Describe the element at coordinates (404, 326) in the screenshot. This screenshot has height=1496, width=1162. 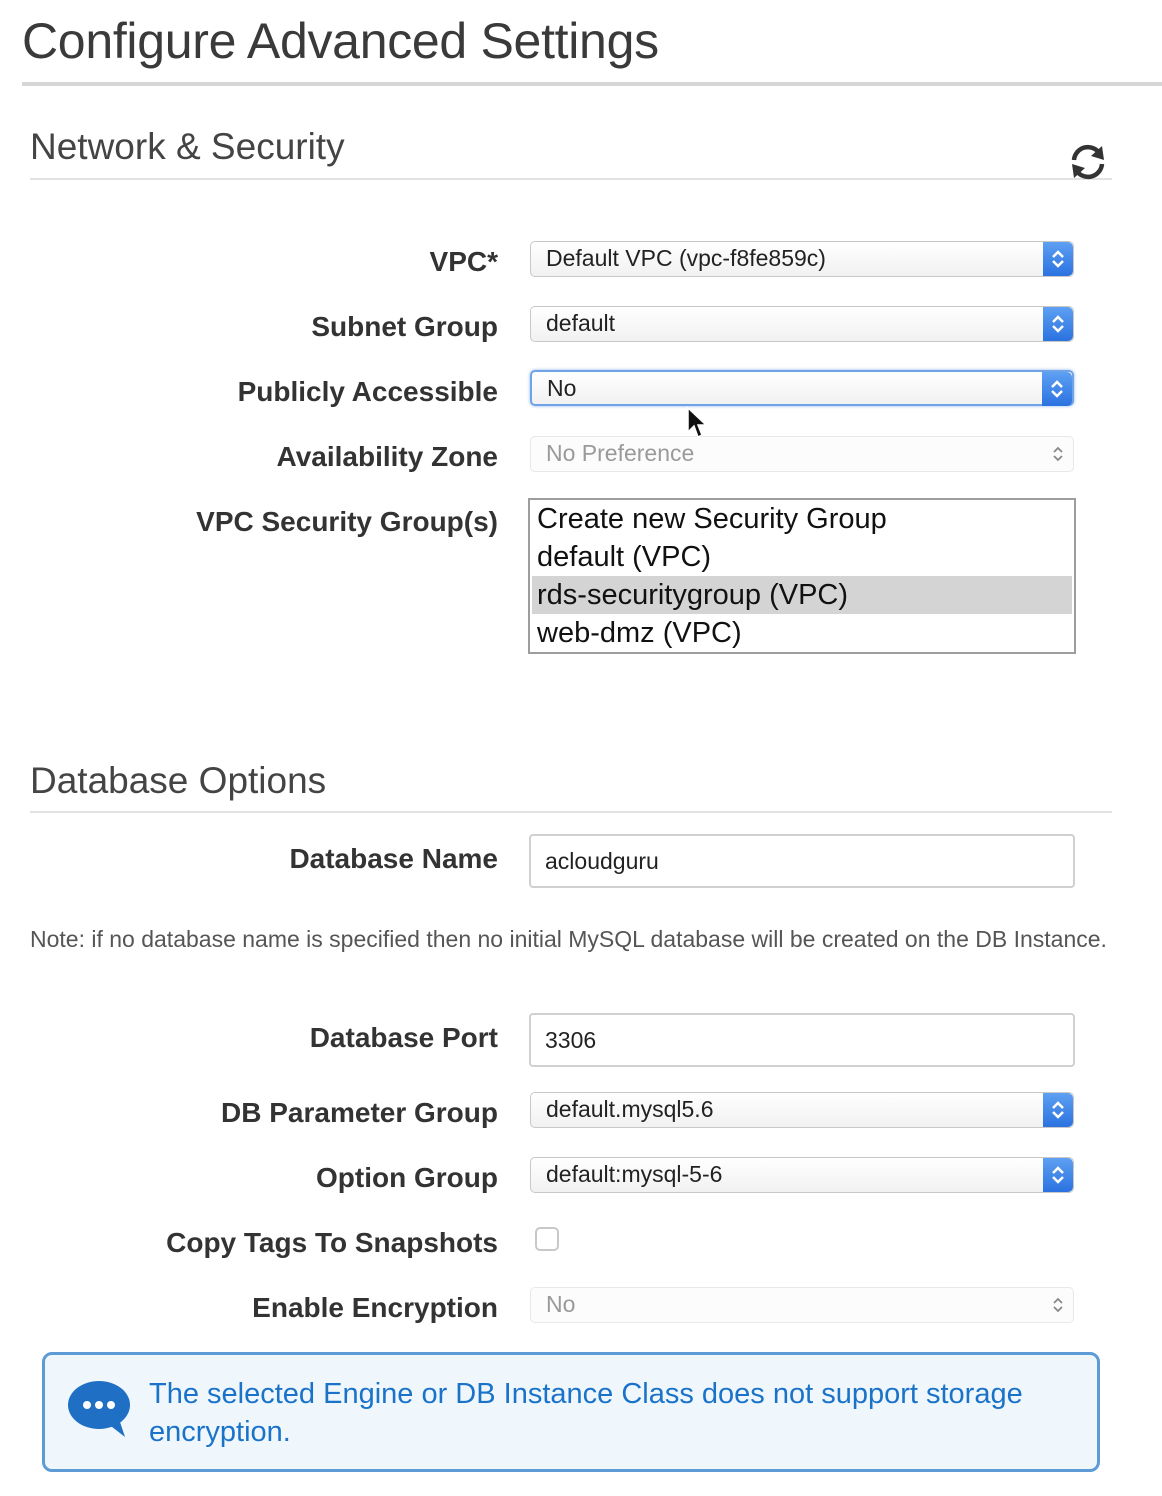
I see `subnet-group-label: Subnet Group` at that location.